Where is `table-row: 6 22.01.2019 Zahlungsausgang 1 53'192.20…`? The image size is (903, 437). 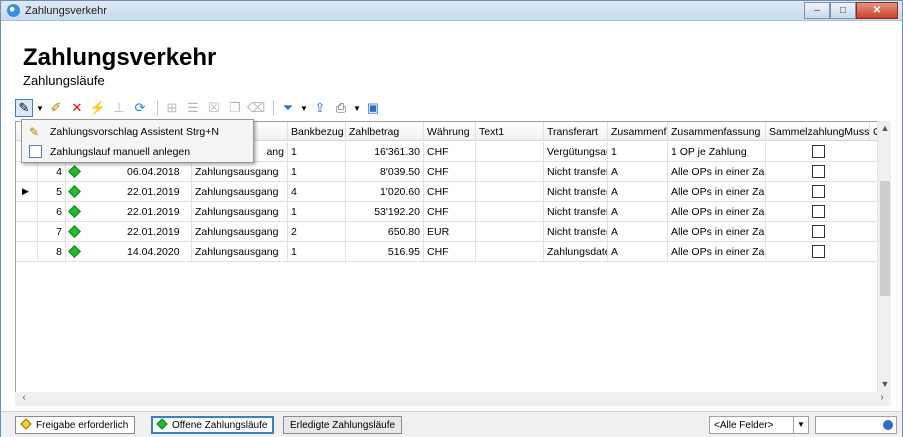
table-row: 6 22.01.2019 Zahlungsausgang 1 53'192.20… is located at coordinates (447, 212).